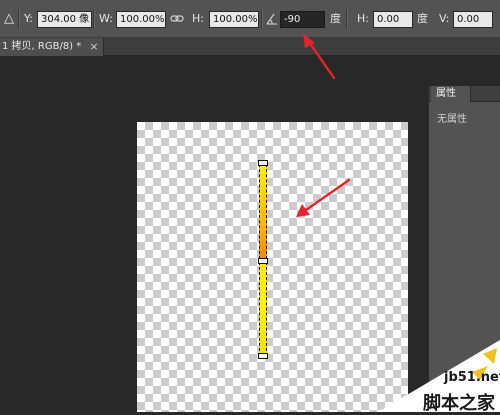 The width and height of the screenshot is (500, 415). I want to click on watermark-site: jb51.net, so click(472, 377).